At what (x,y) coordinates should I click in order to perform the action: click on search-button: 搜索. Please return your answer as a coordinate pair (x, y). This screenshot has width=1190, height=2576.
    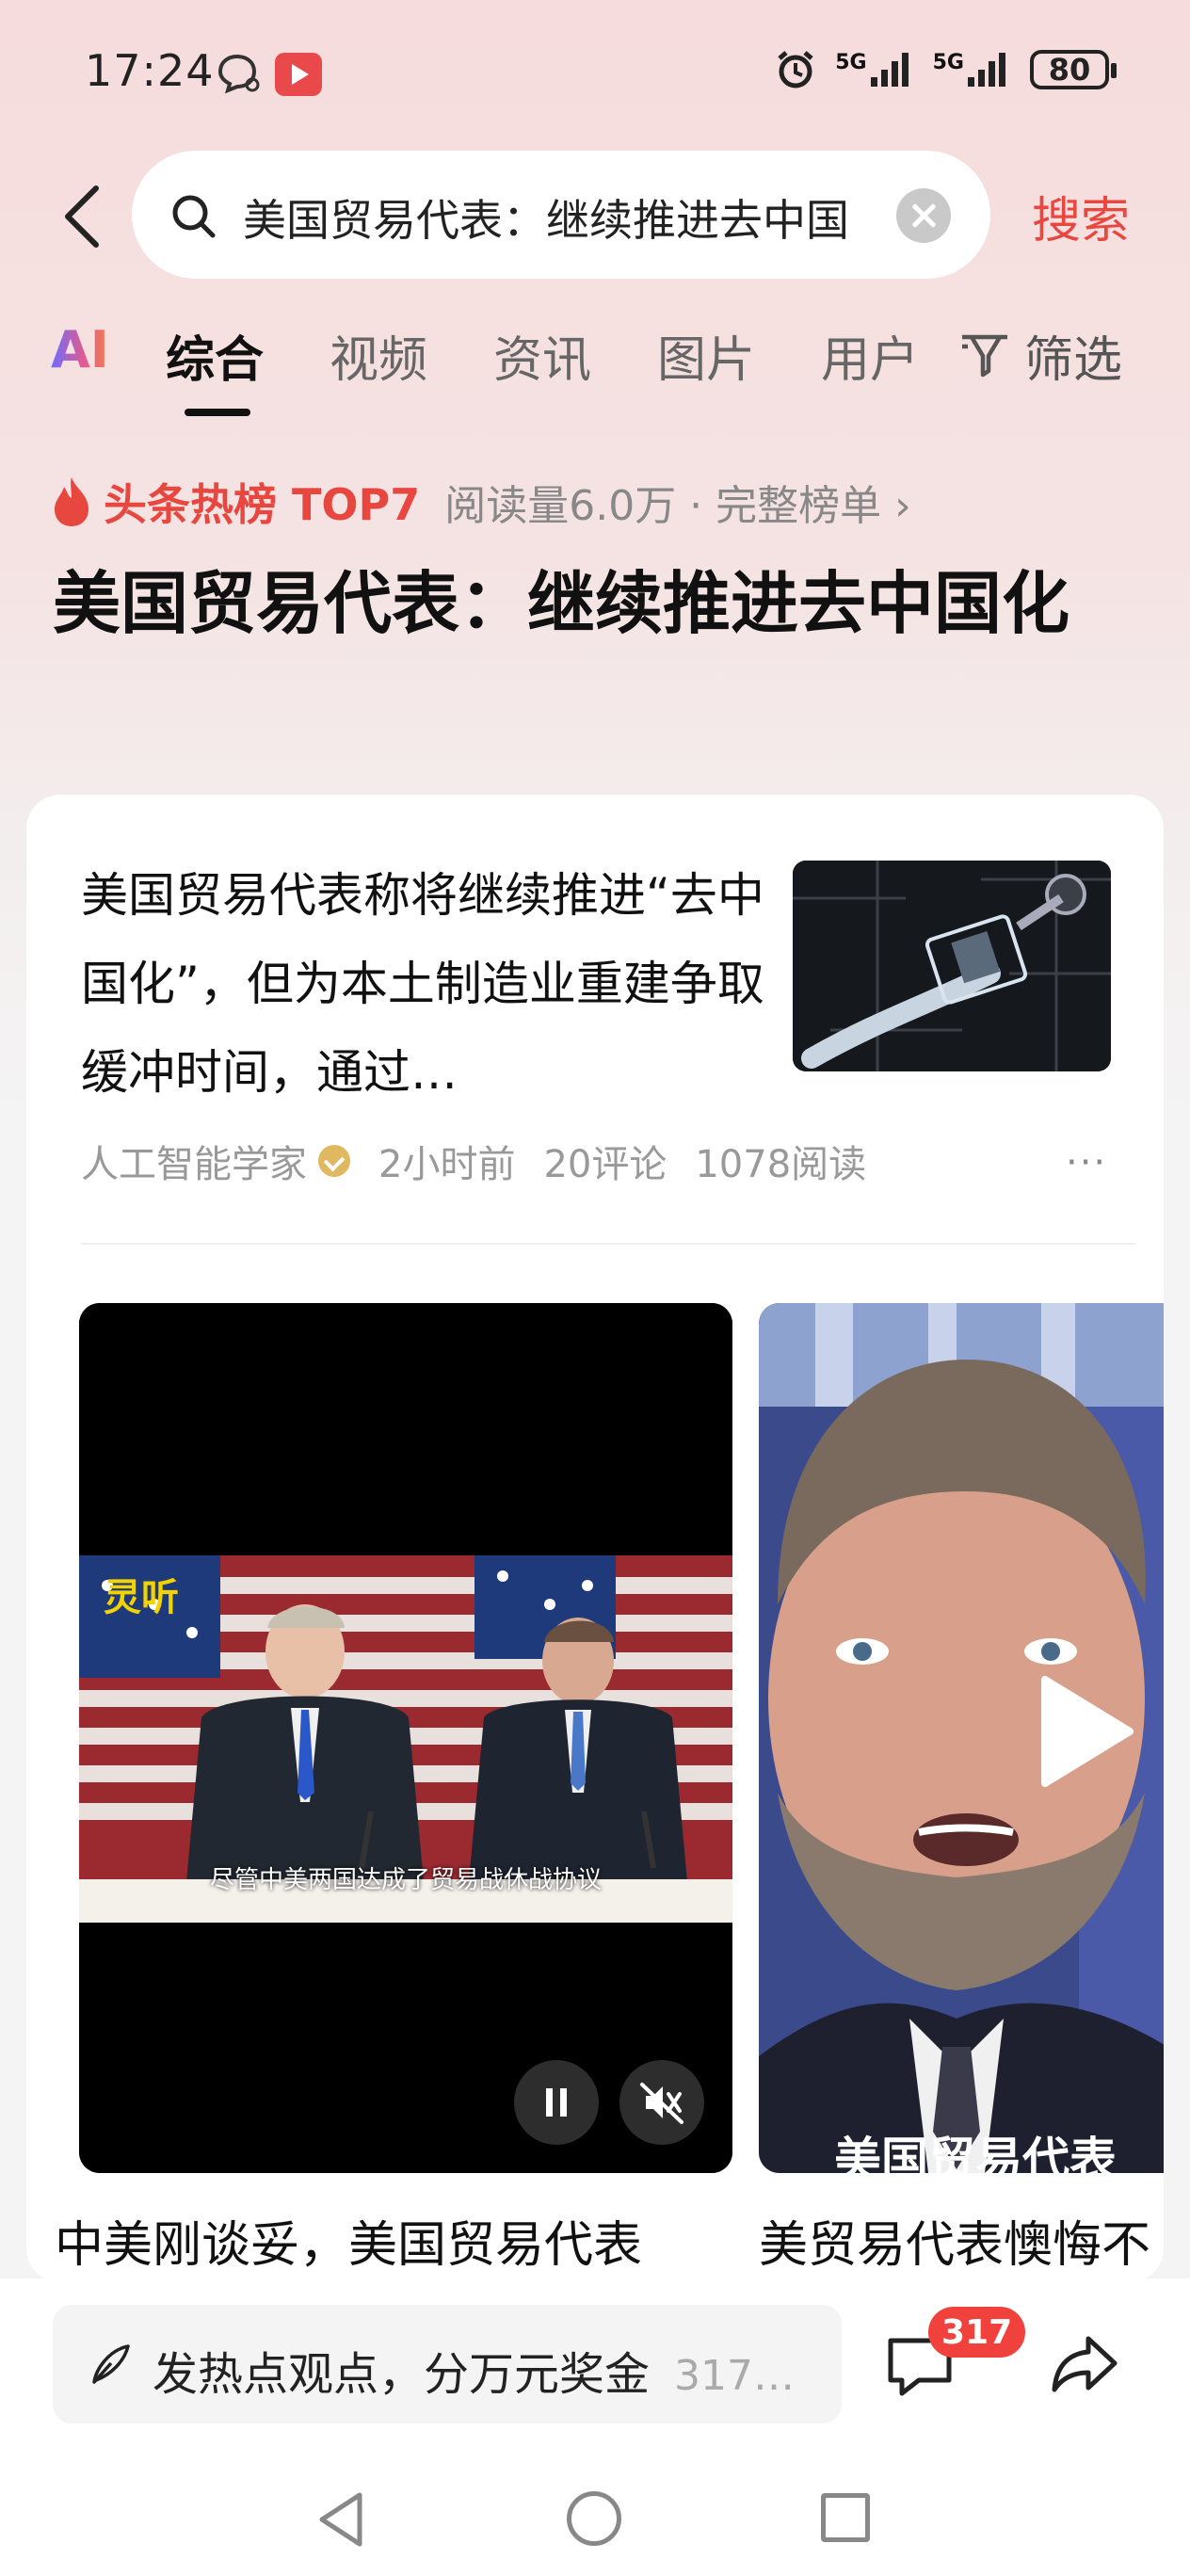
    Looking at the image, I should click on (1081, 216).